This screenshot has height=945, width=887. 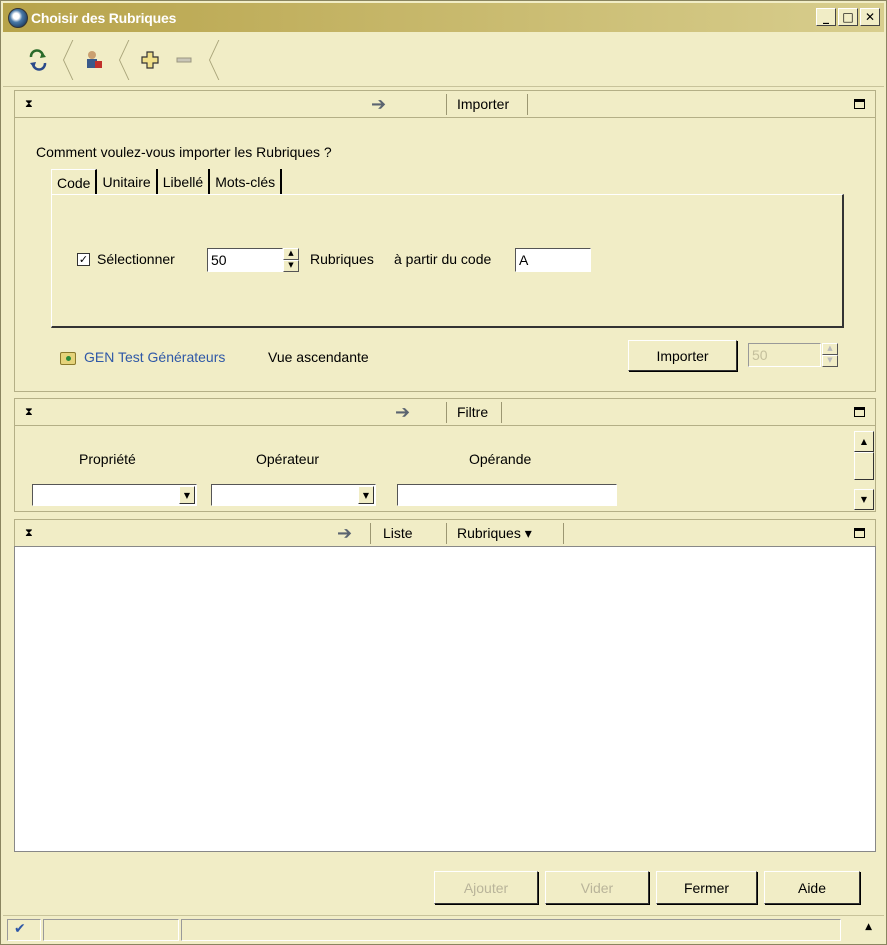 What do you see at coordinates (864, 441) in the screenshot?
I see `scroll-up-icon: ▲` at bounding box center [864, 441].